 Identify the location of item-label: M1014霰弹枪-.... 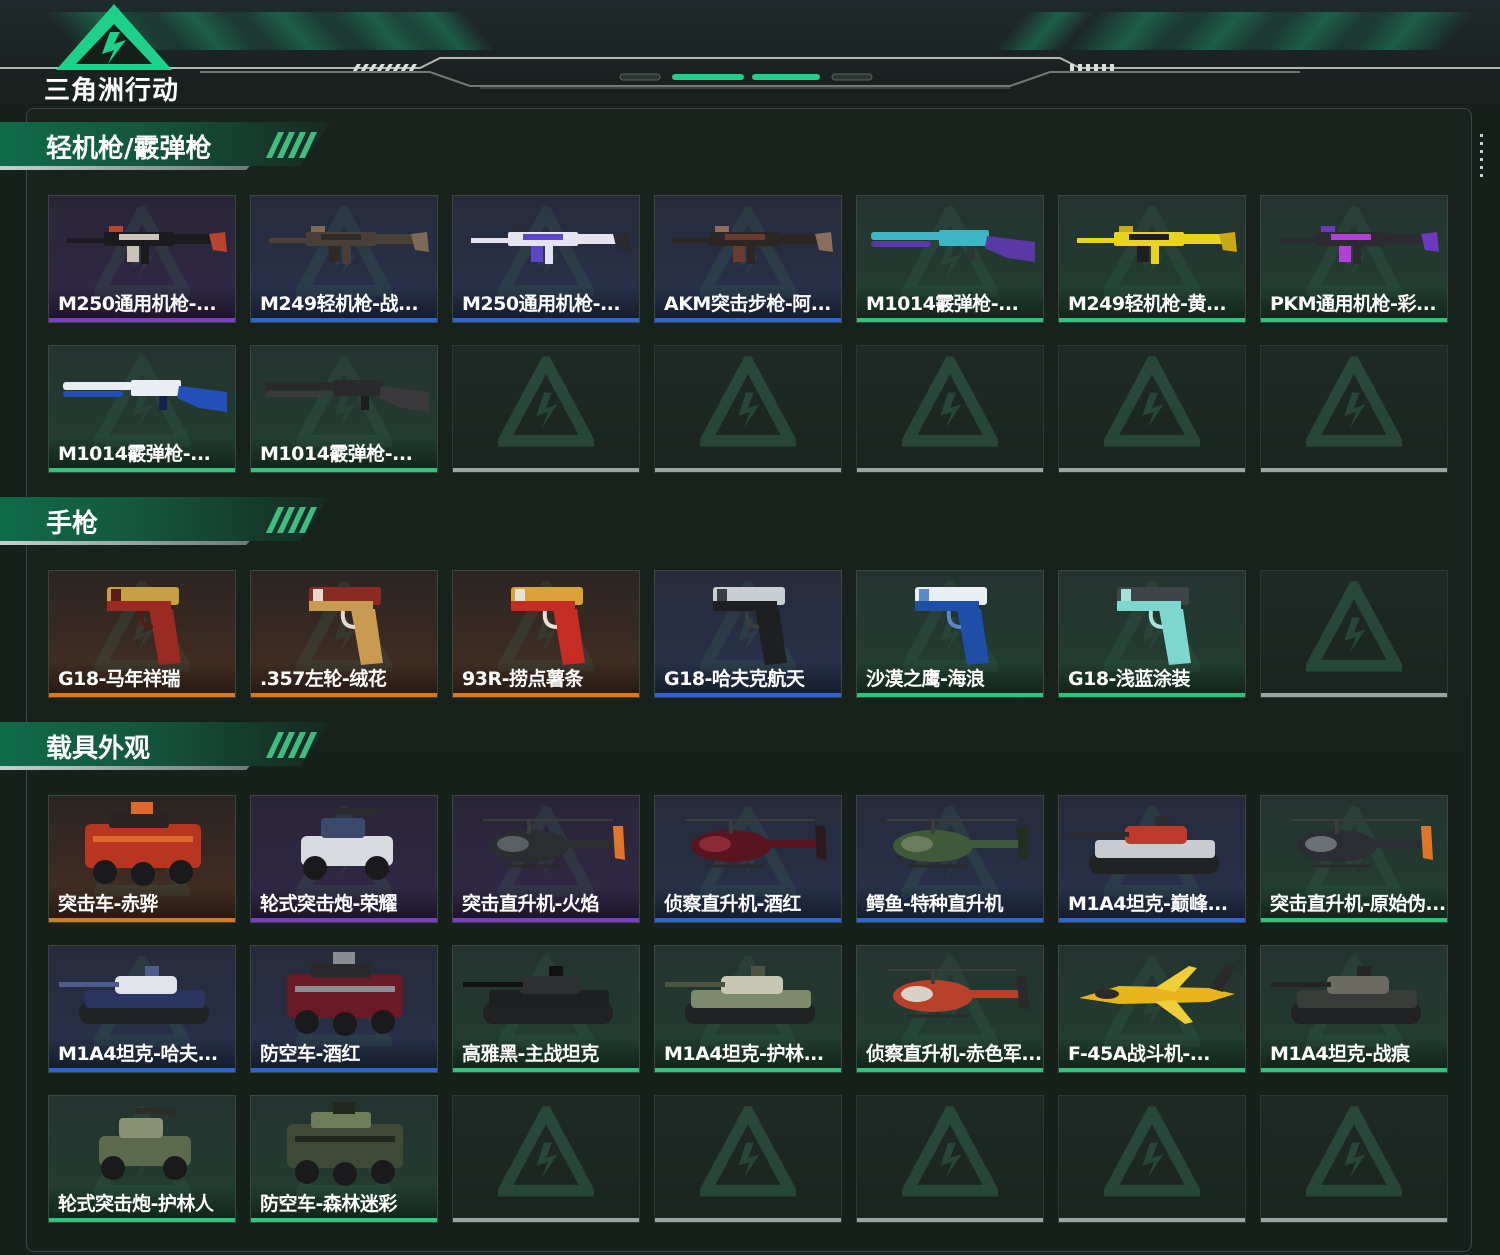
(134, 454).